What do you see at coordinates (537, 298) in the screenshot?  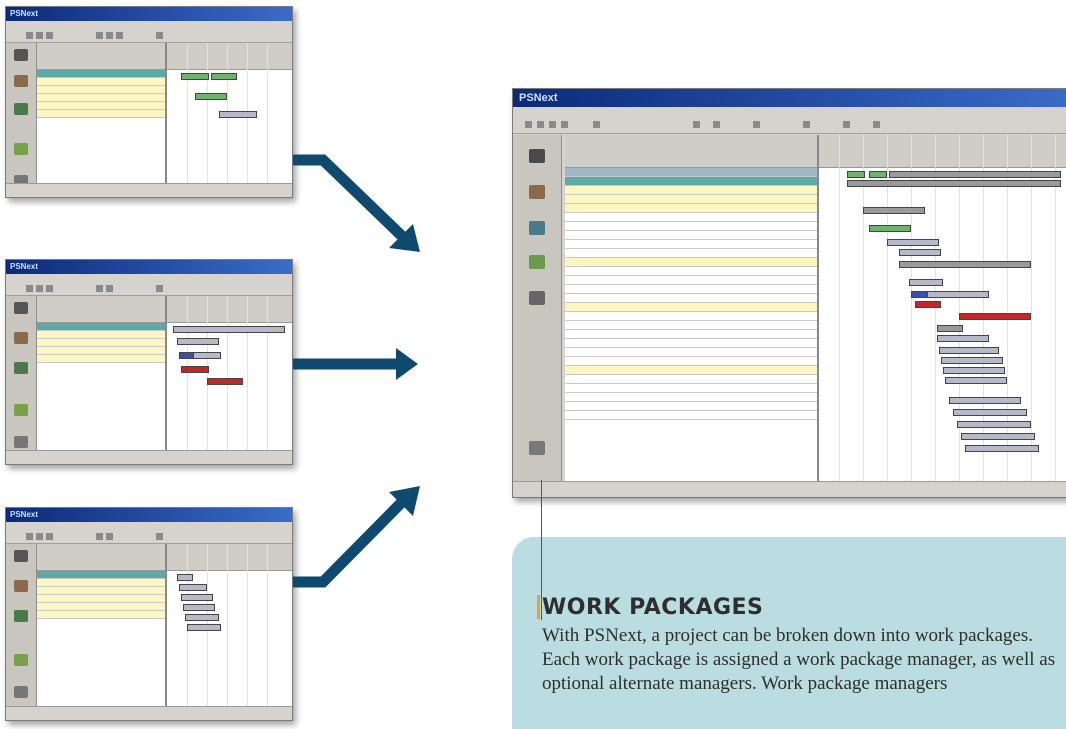 I see `reports-icon` at bounding box center [537, 298].